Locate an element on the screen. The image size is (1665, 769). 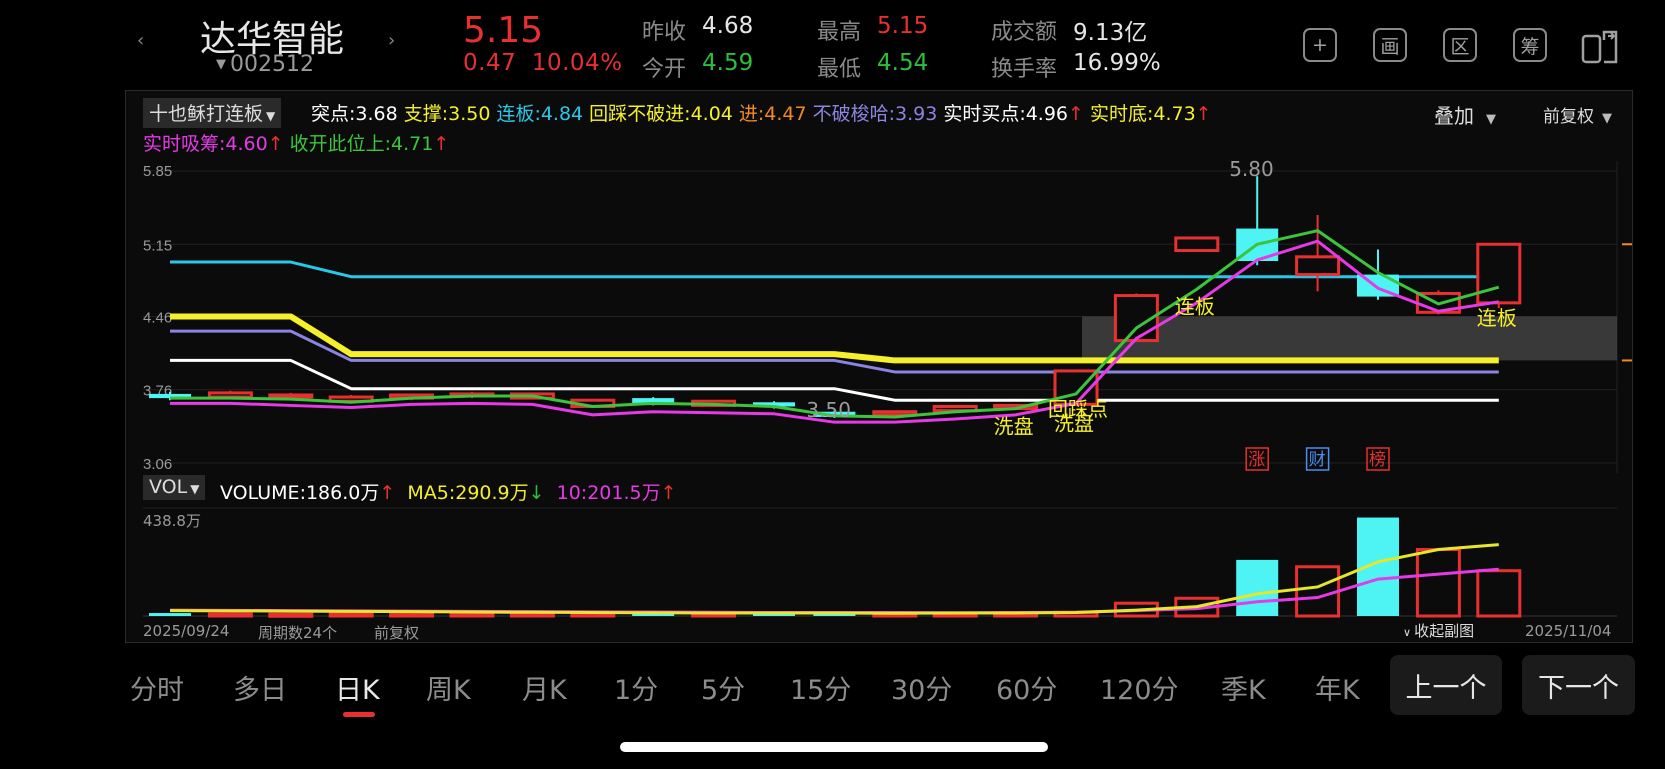
ma5-value: 290.9万 is located at coordinates (492, 493).